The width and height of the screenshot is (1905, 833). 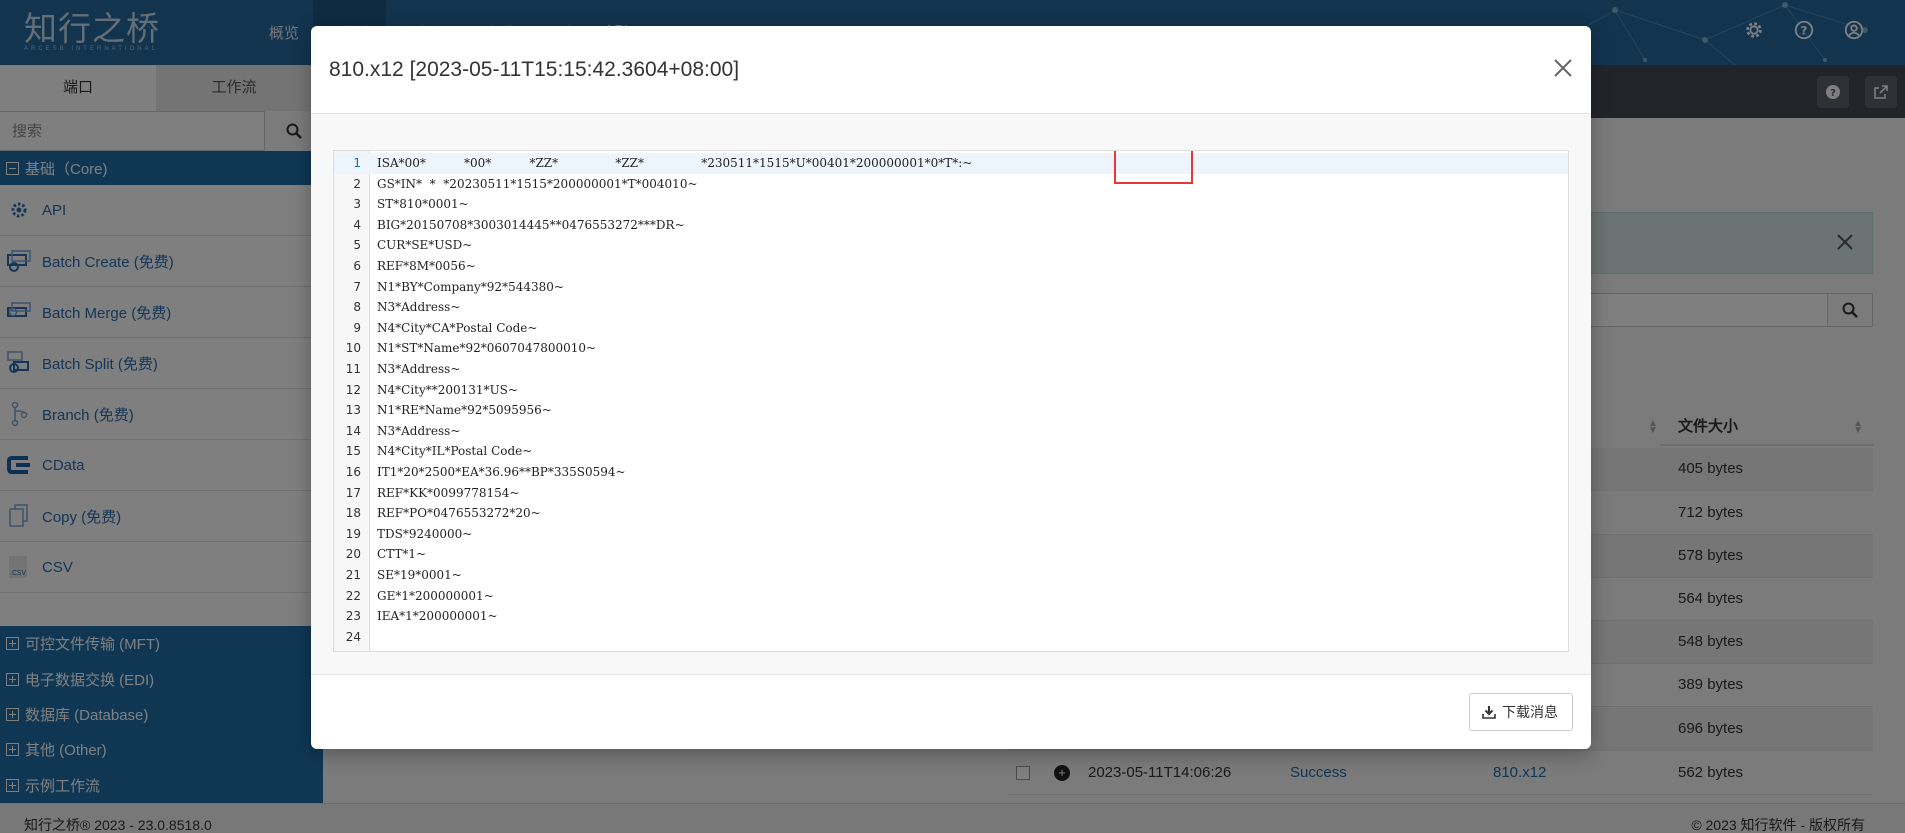 What do you see at coordinates (951, 596) in the screenshot?
I see `code-line: 22 GE*1*200000001~` at bounding box center [951, 596].